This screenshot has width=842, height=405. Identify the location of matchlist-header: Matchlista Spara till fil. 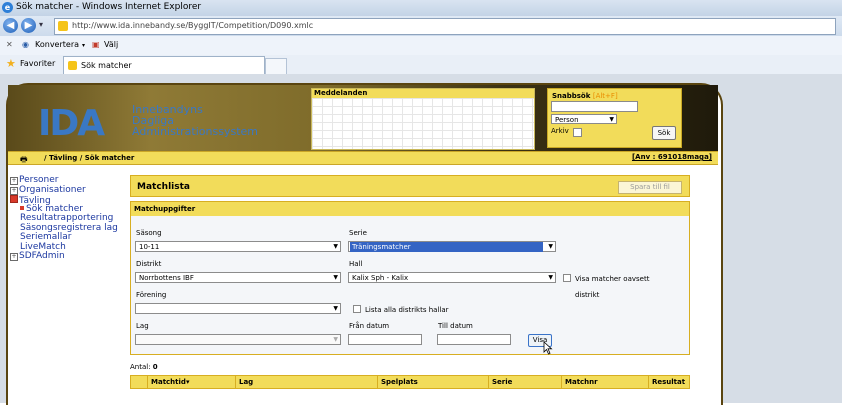
(410, 186).